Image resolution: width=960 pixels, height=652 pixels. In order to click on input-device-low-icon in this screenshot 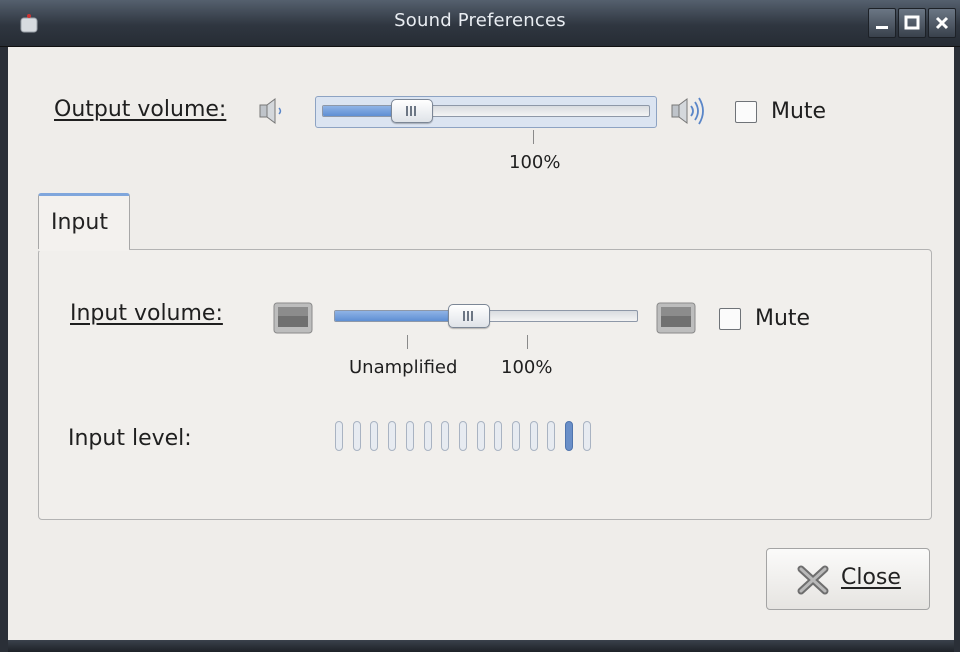, I will do `click(293, 318)`.